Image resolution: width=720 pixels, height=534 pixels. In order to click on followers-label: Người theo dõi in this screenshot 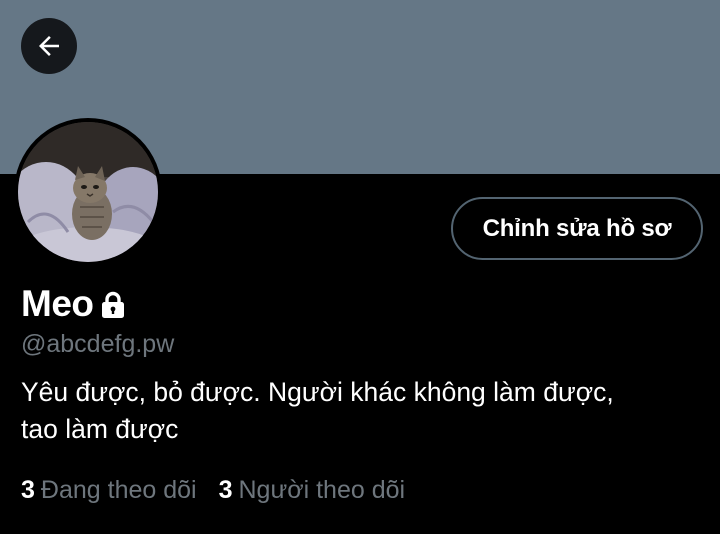, I will do `click(322, 490)`.